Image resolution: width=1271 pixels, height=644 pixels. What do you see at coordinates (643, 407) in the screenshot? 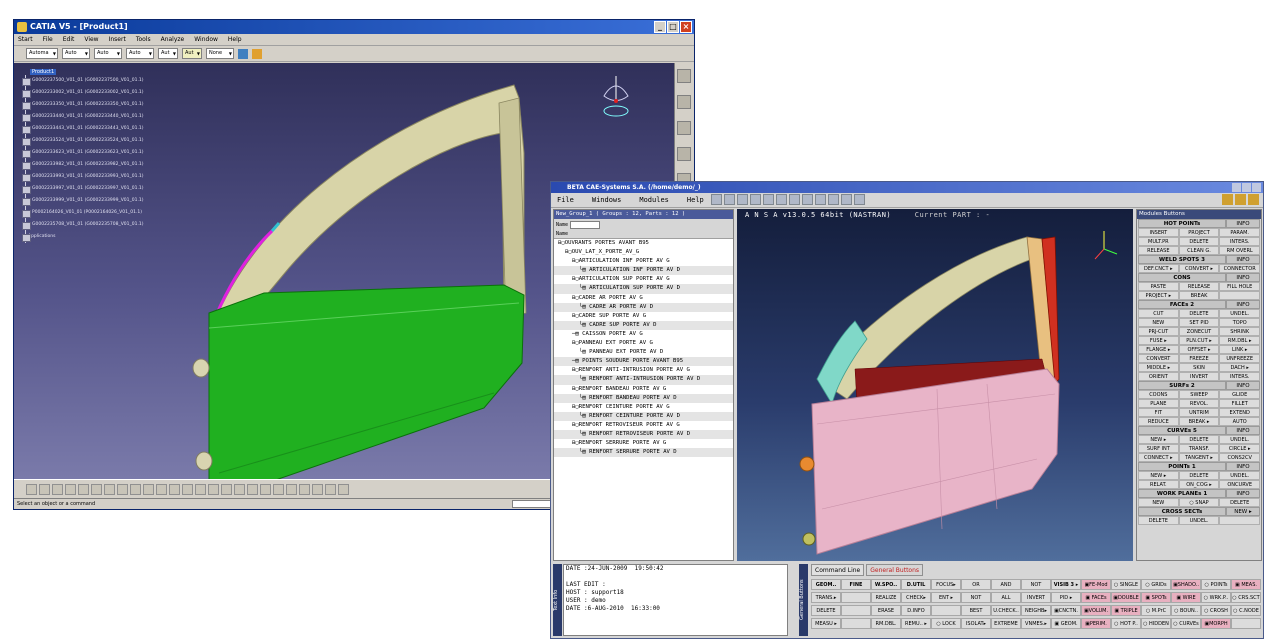
I see `tree-node: ⊟▢RENFORT CEINTURE PORTE AV G` at bounding box center [643, 407].